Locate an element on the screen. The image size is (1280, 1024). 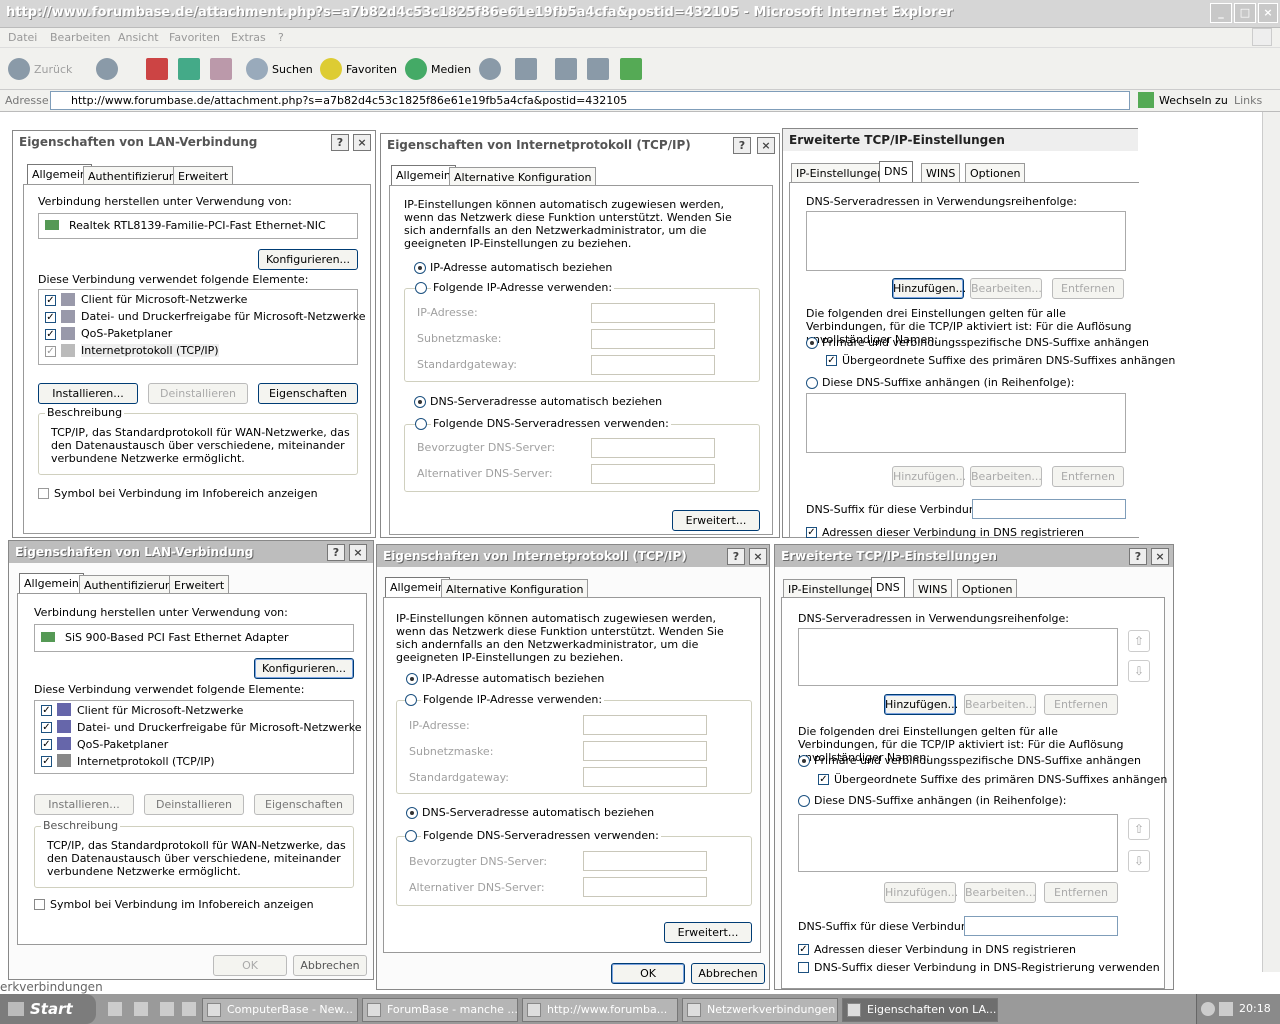
ie-icon is located at coordinates (141, 1009).